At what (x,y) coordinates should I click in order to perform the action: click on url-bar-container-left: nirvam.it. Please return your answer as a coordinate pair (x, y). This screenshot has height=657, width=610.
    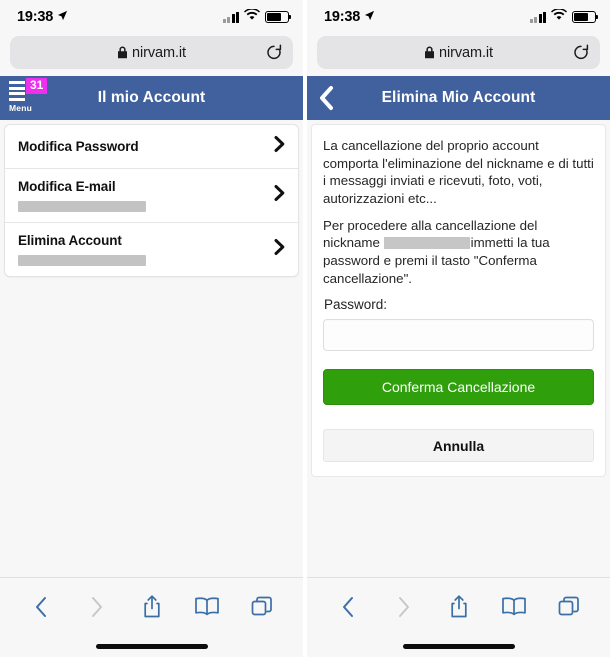
    Looking at the image, I should click on (151, 55).